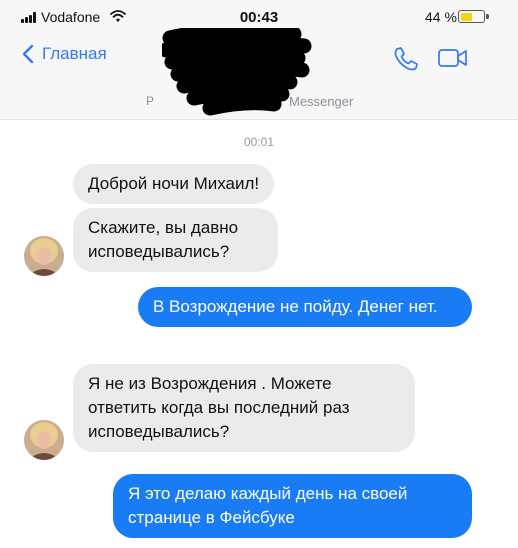 The height and width of the screenshot is (548, 518). I want to click on incoming-message: Скажите, вы давно исповедывались?, so click(175, 240).